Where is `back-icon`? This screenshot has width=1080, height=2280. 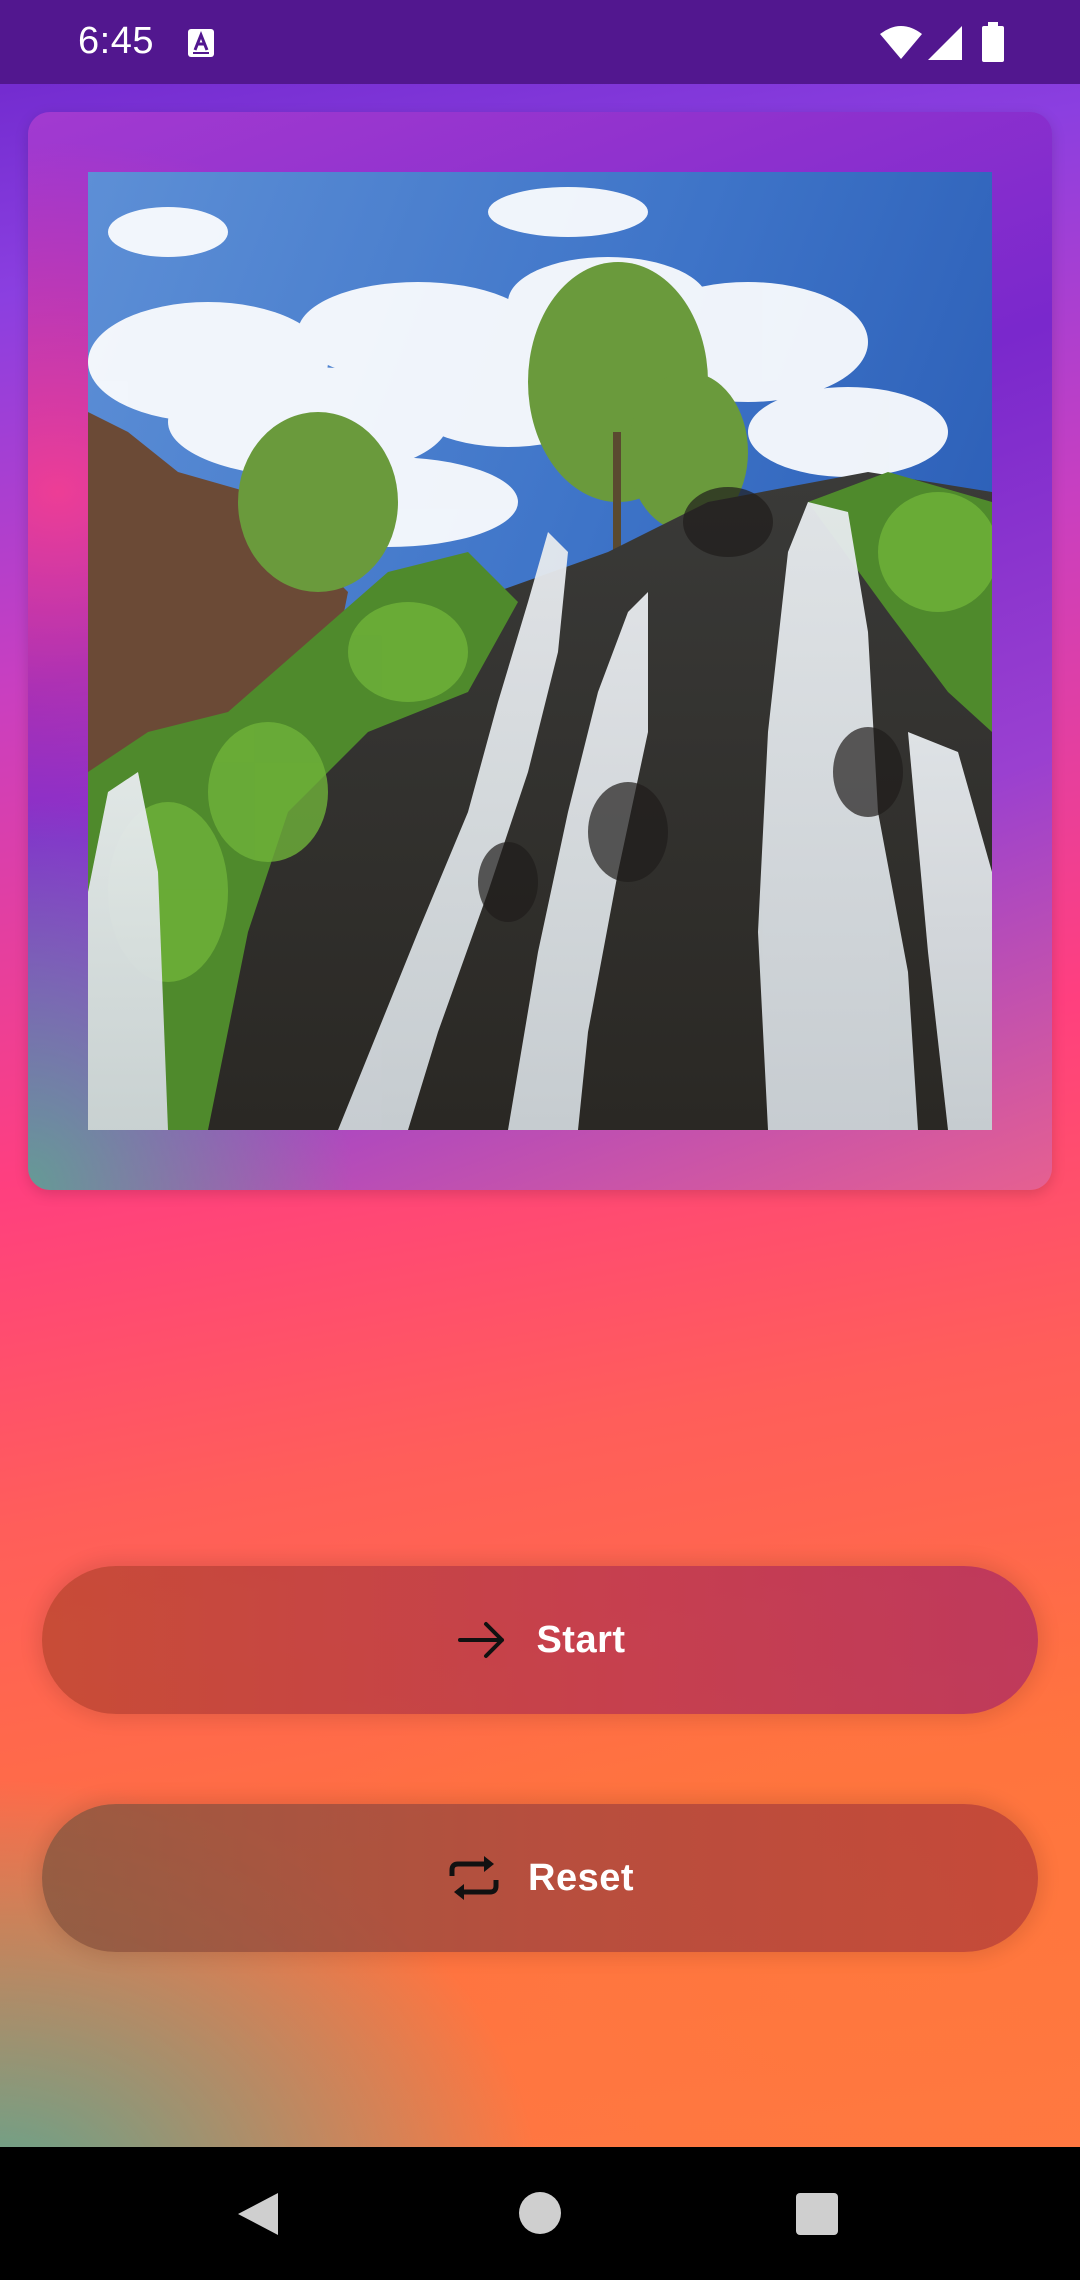 back-icon is located at coordinates (258, 2214).